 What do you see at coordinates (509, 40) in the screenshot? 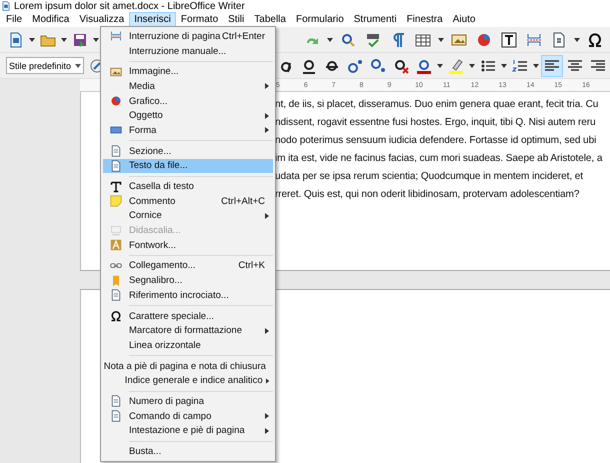
I see `text-box-icon` at bounding box center [509, 40].